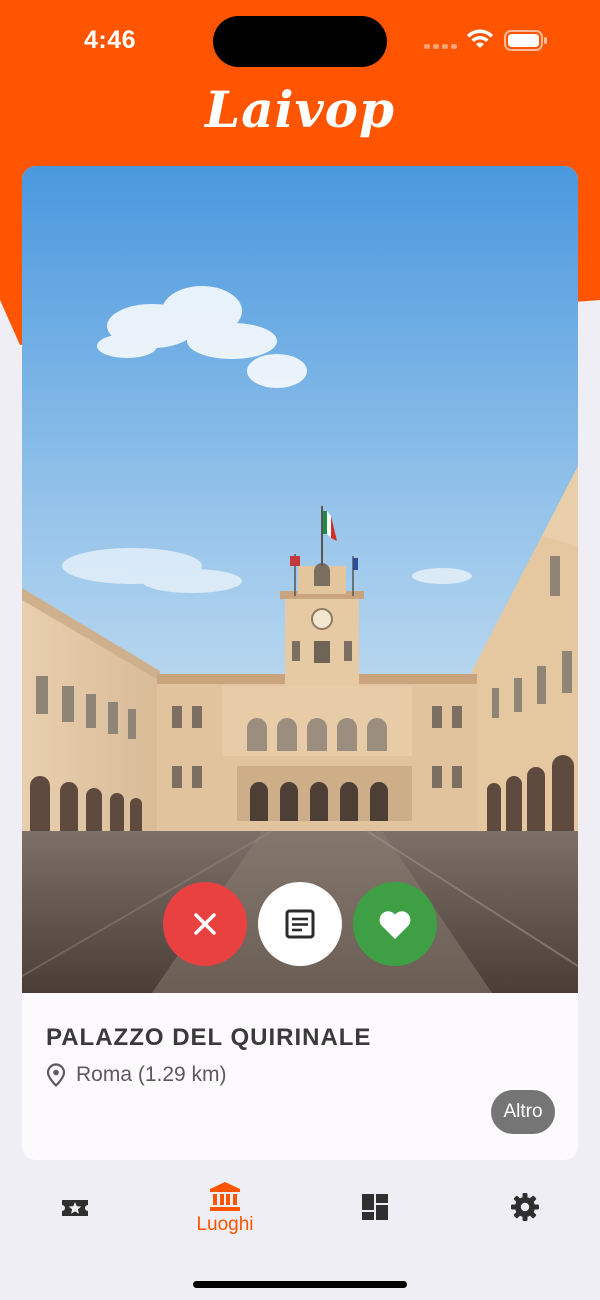  What do you see at coordinates (110, 40) in the screenshot?
I see `status-time: 4:46` at bounding box center [110, 40].